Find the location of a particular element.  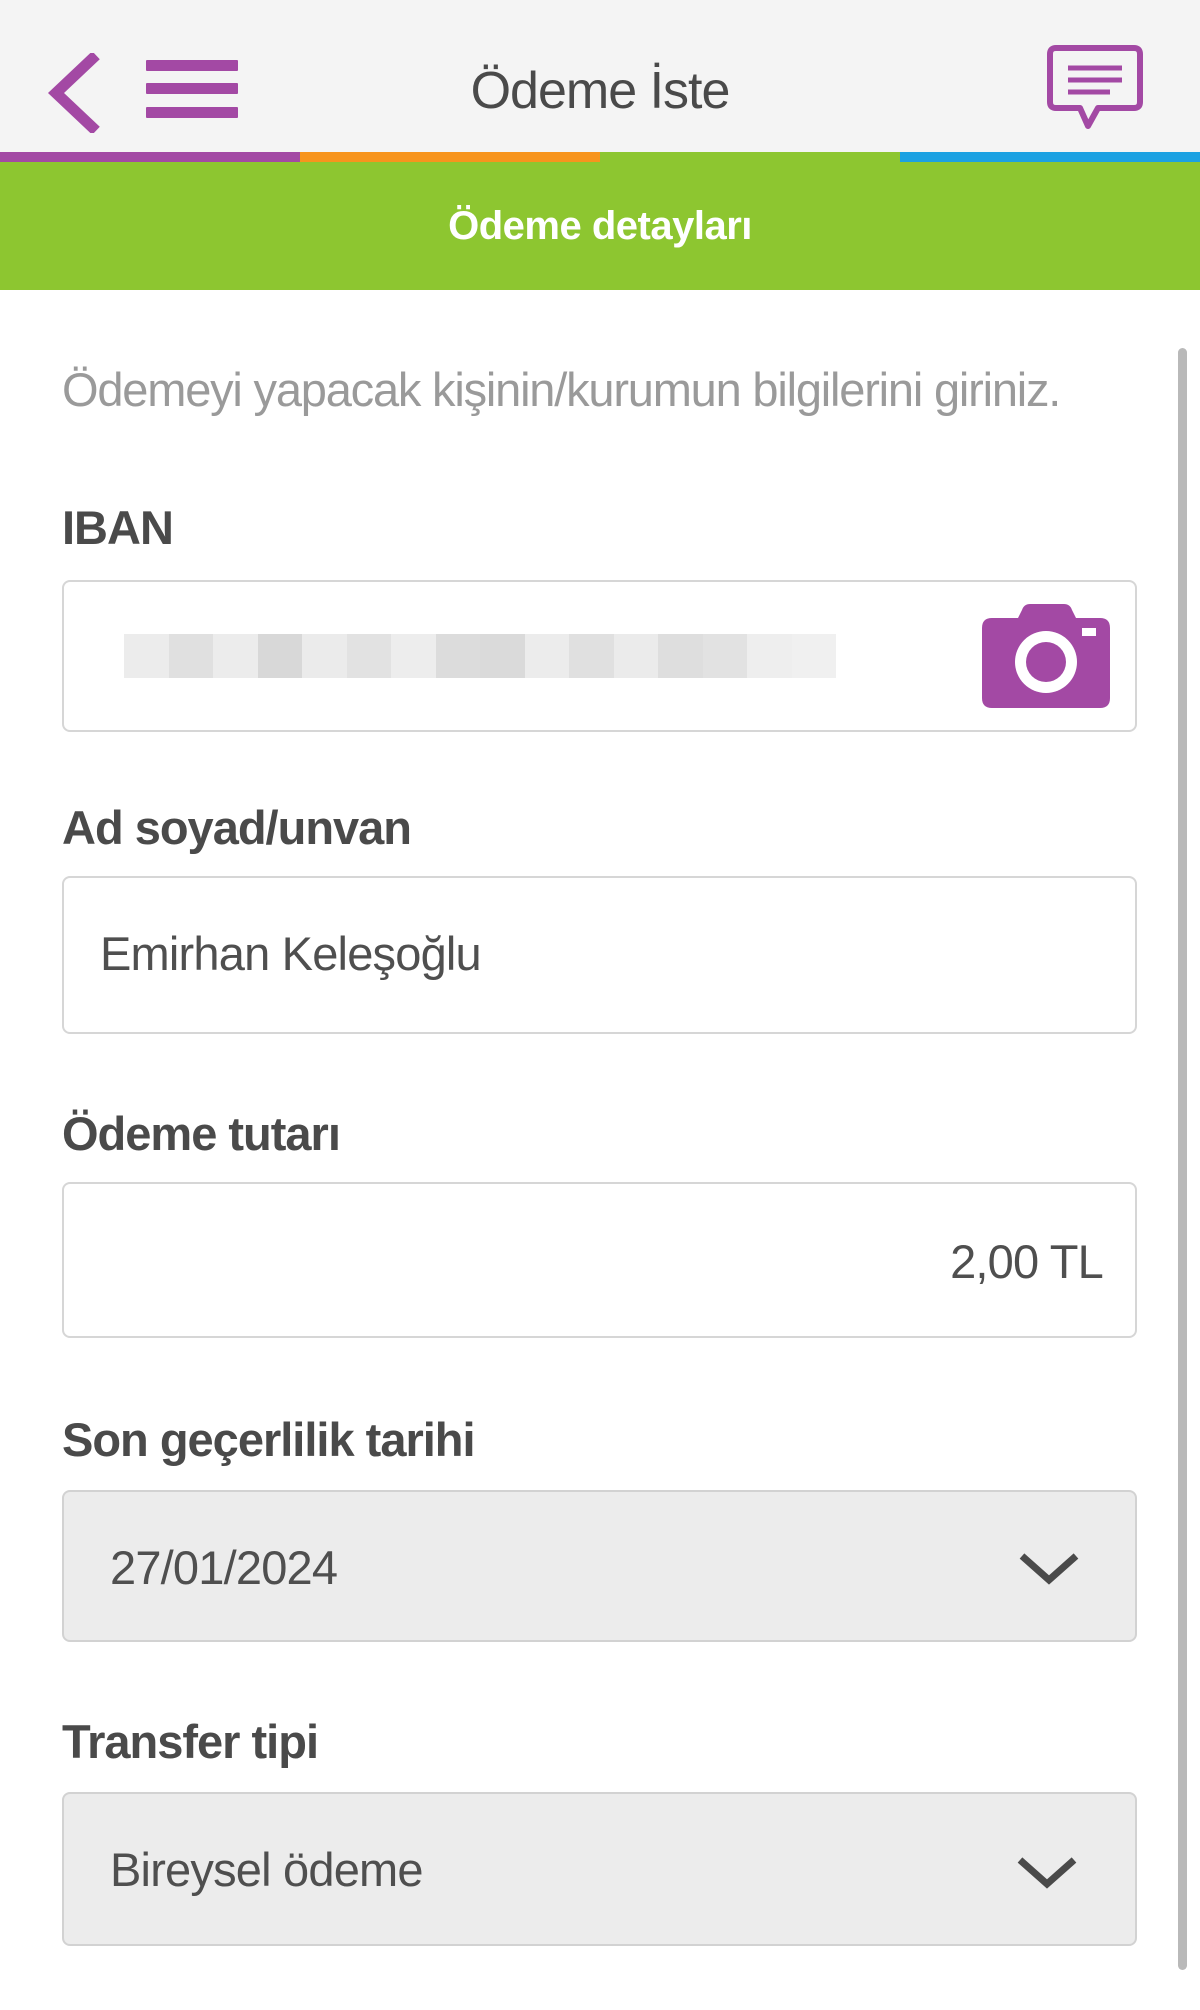

iban-value-redacted is located at coordinates (480, 656).